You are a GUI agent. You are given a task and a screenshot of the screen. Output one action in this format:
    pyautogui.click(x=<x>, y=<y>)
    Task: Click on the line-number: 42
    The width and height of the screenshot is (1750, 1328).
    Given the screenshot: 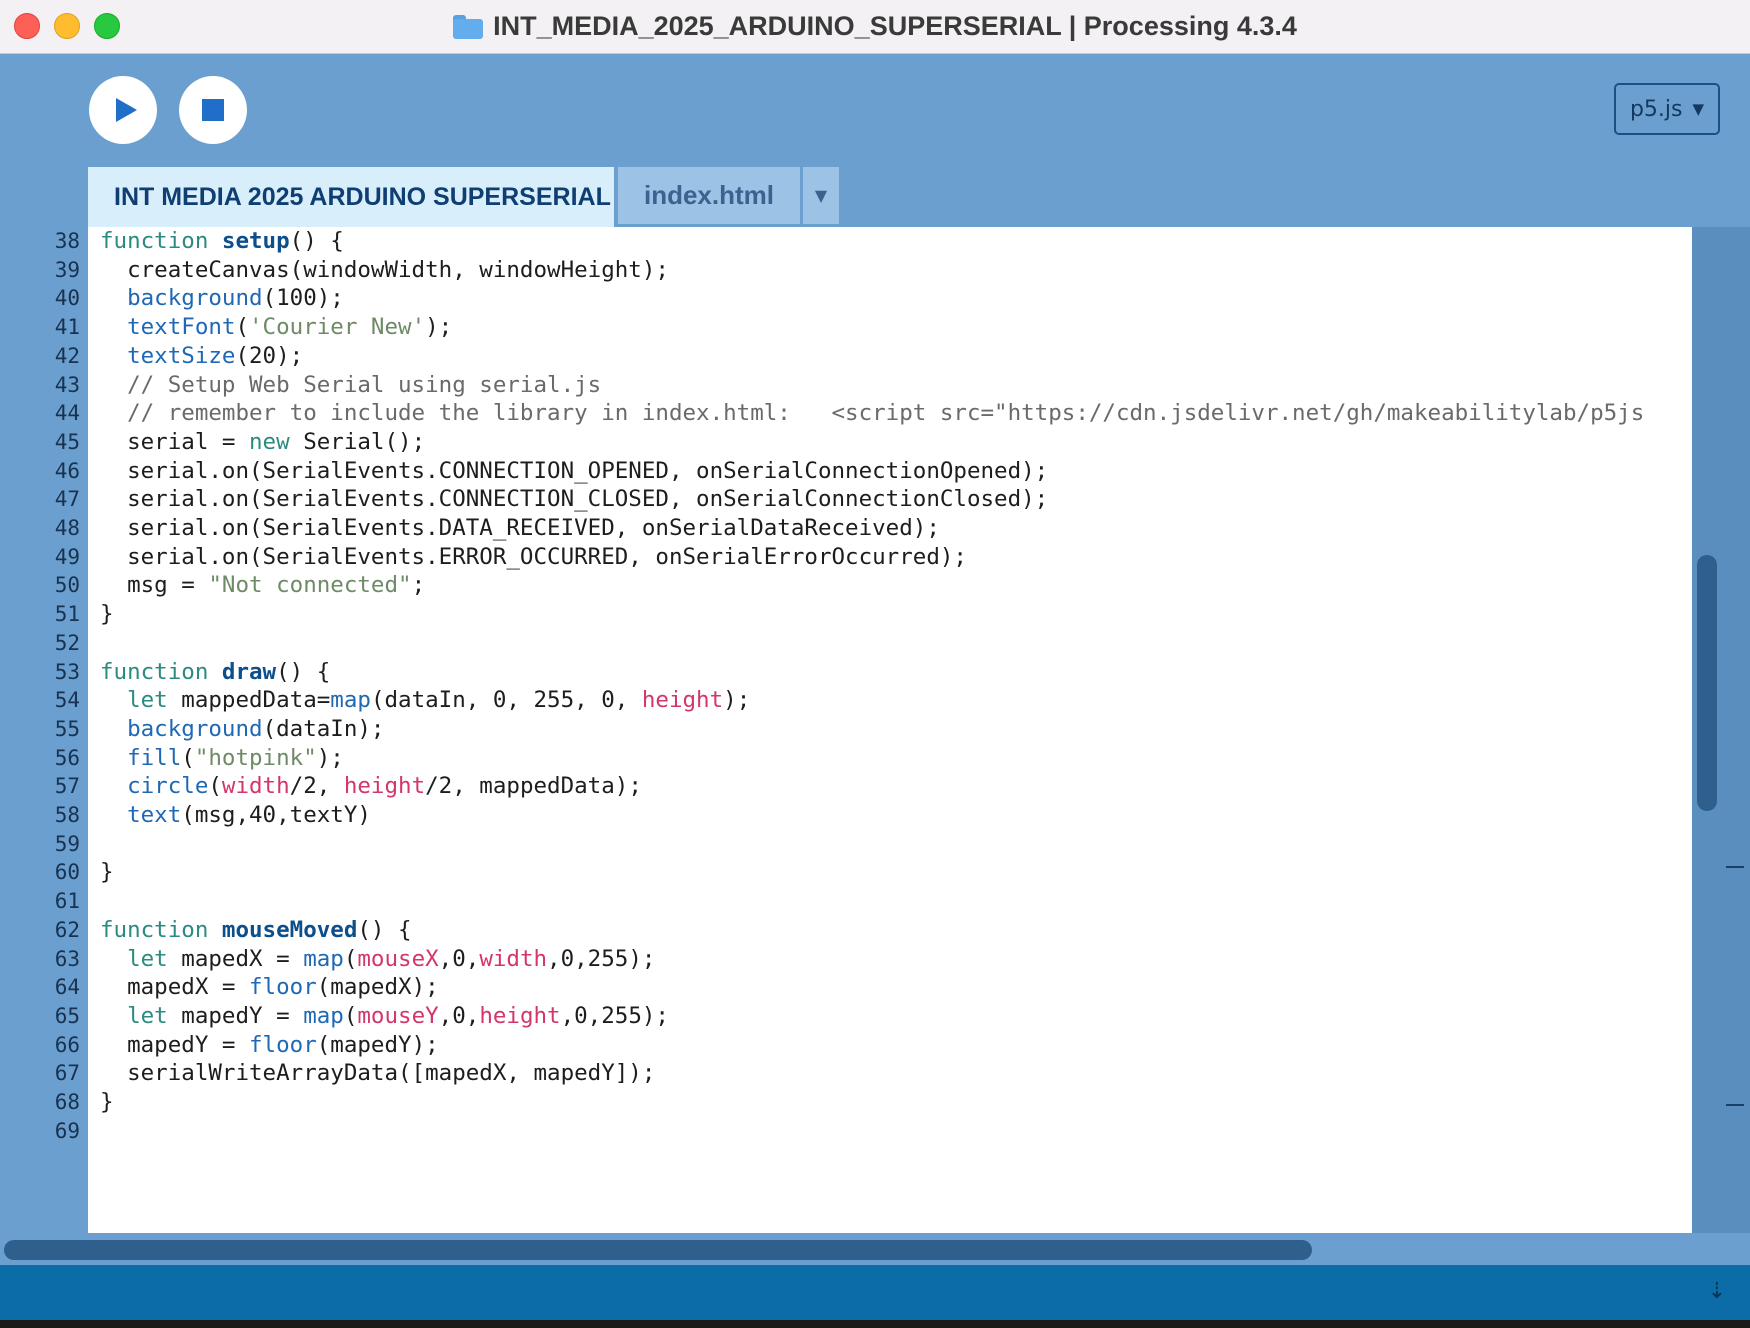 What is the action you would take?
    pyautogui.click(x=67, y=355)
    